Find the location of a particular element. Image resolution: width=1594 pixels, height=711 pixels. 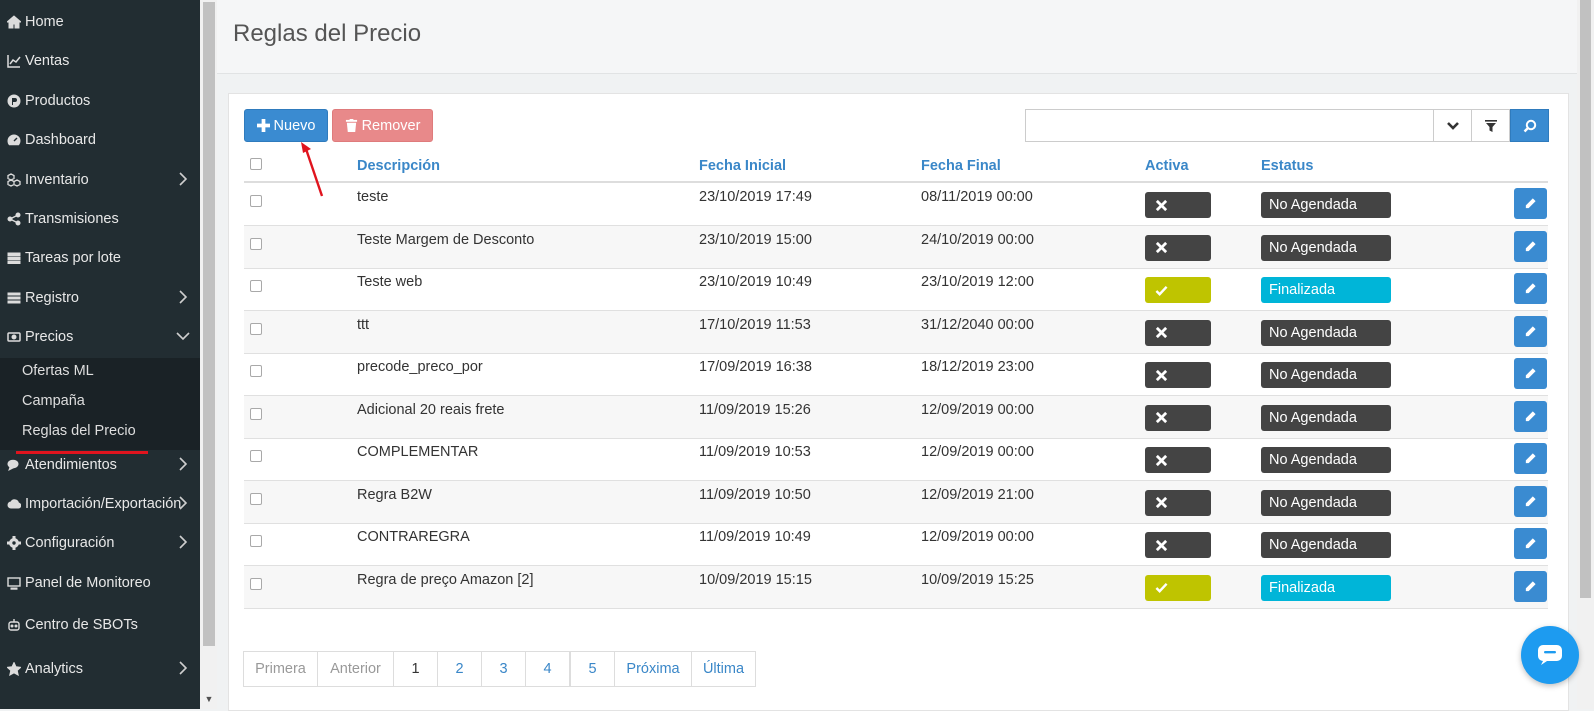

column-header-activa: Activa is located at coordinates (1167, 166).